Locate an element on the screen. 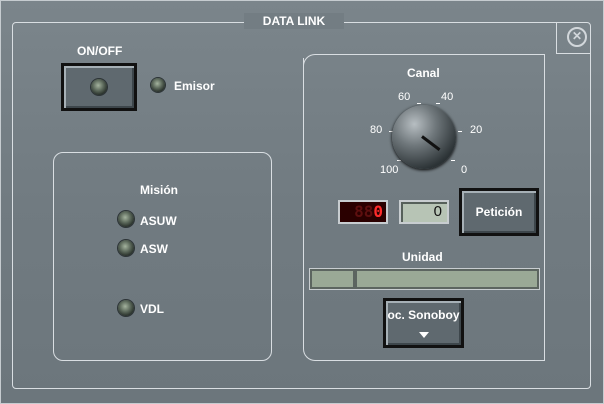 This screenshot has width=604, height=404. chevron-down-icon is located at coordinates (424, 335).